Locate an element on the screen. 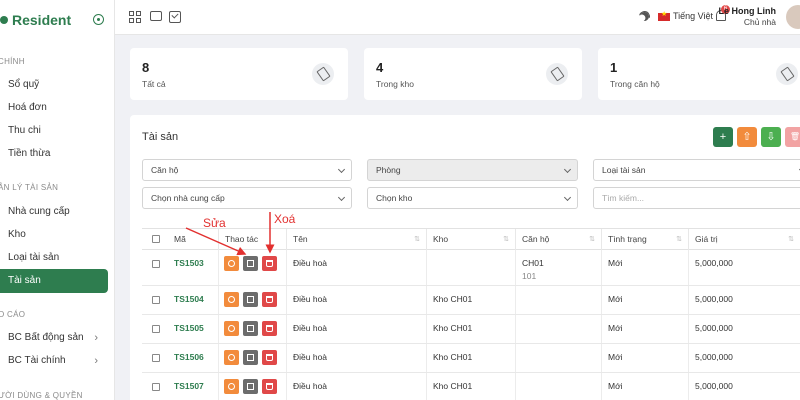 The height and width of the screenshot is (400, 800). flag-vietnam-icon is located at coordinates (664, 15).